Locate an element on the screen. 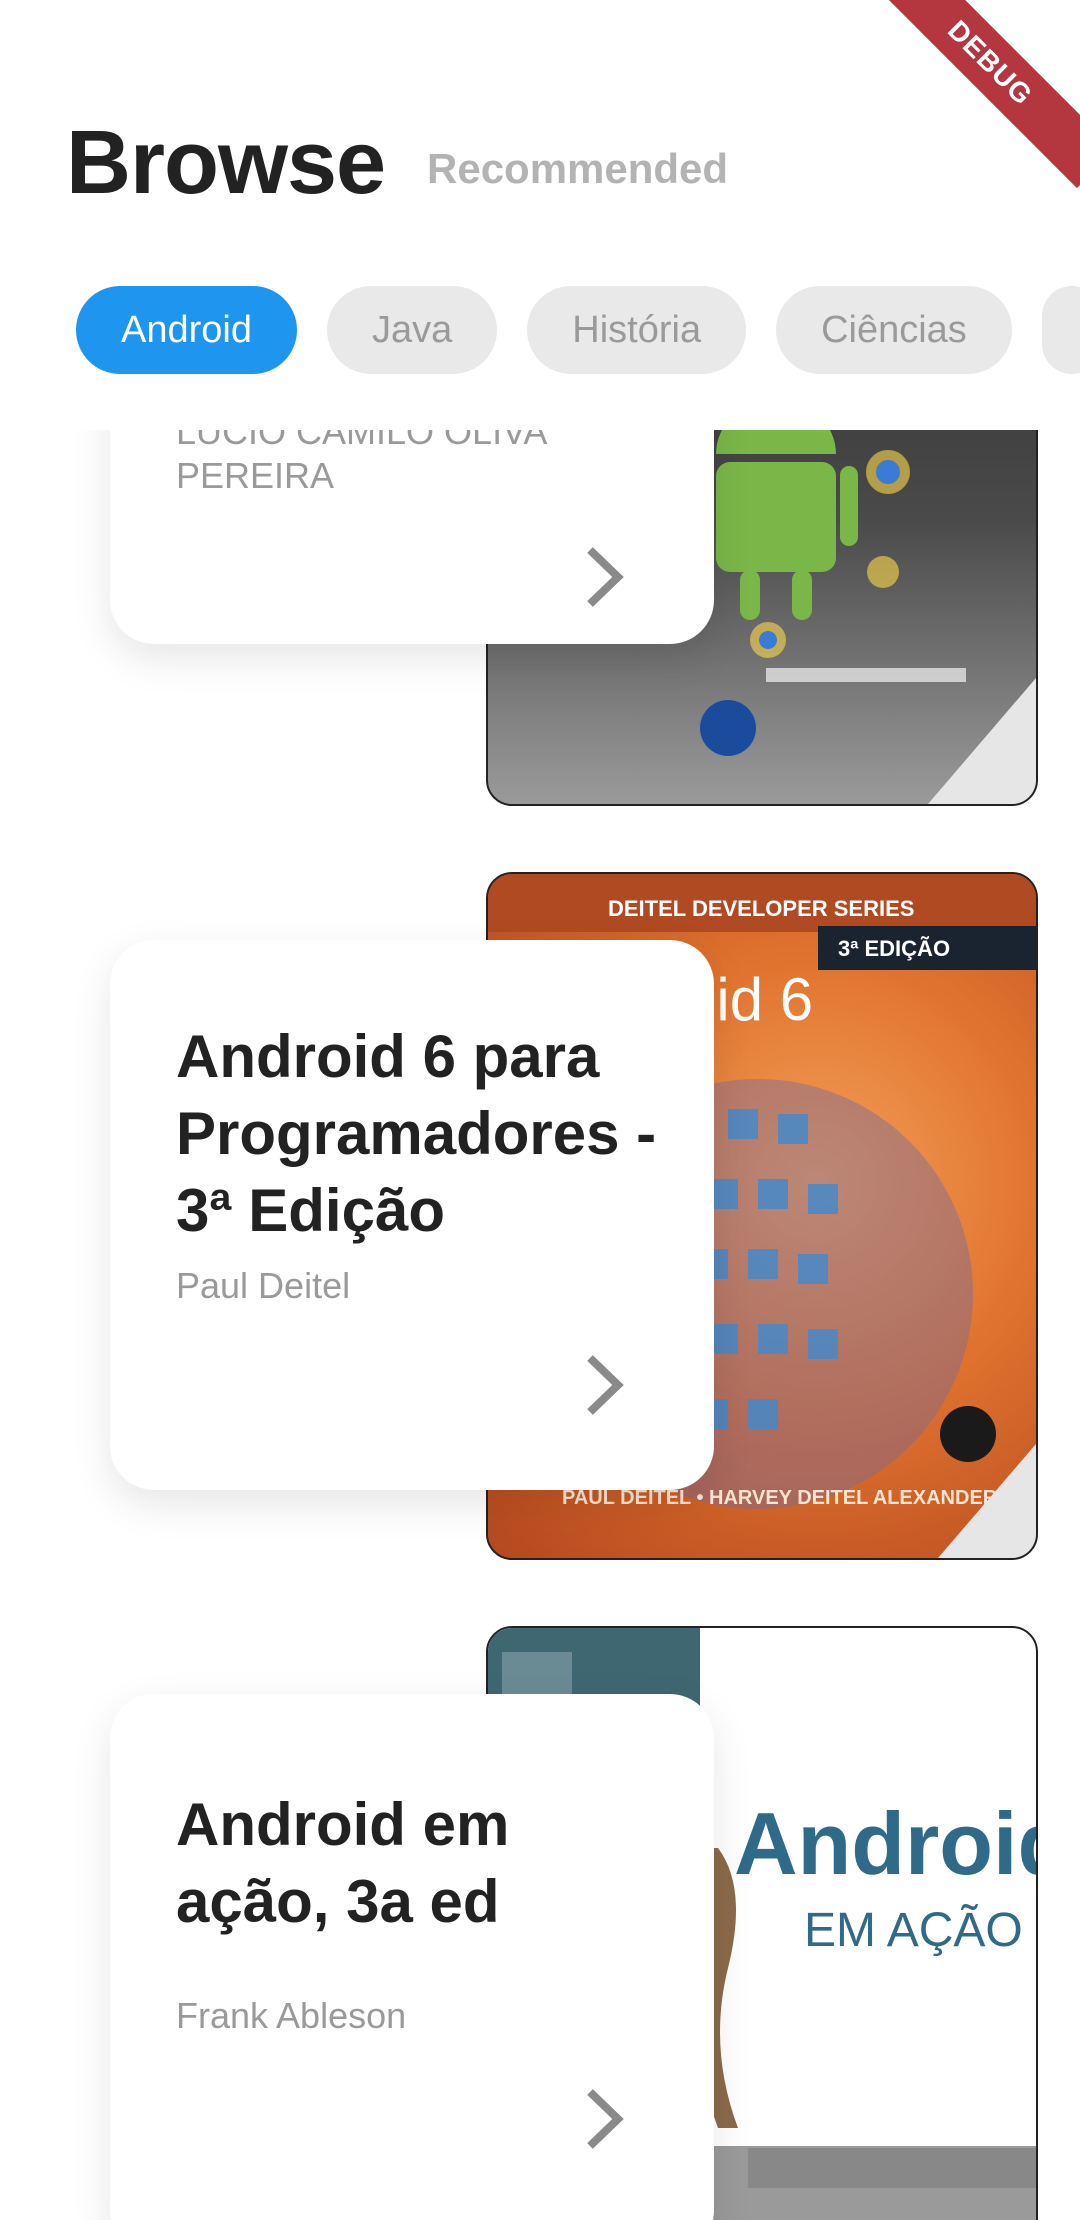  chip-android: Android is located at coordinates (186, 330).